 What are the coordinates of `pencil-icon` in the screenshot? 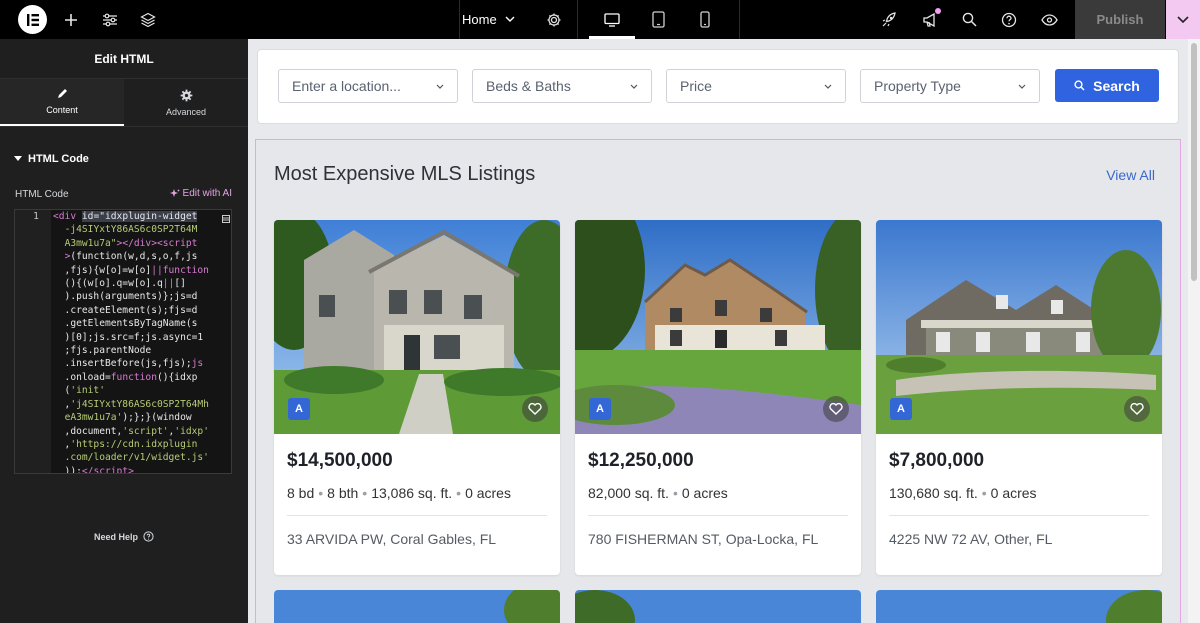 It's located at (62, 93).